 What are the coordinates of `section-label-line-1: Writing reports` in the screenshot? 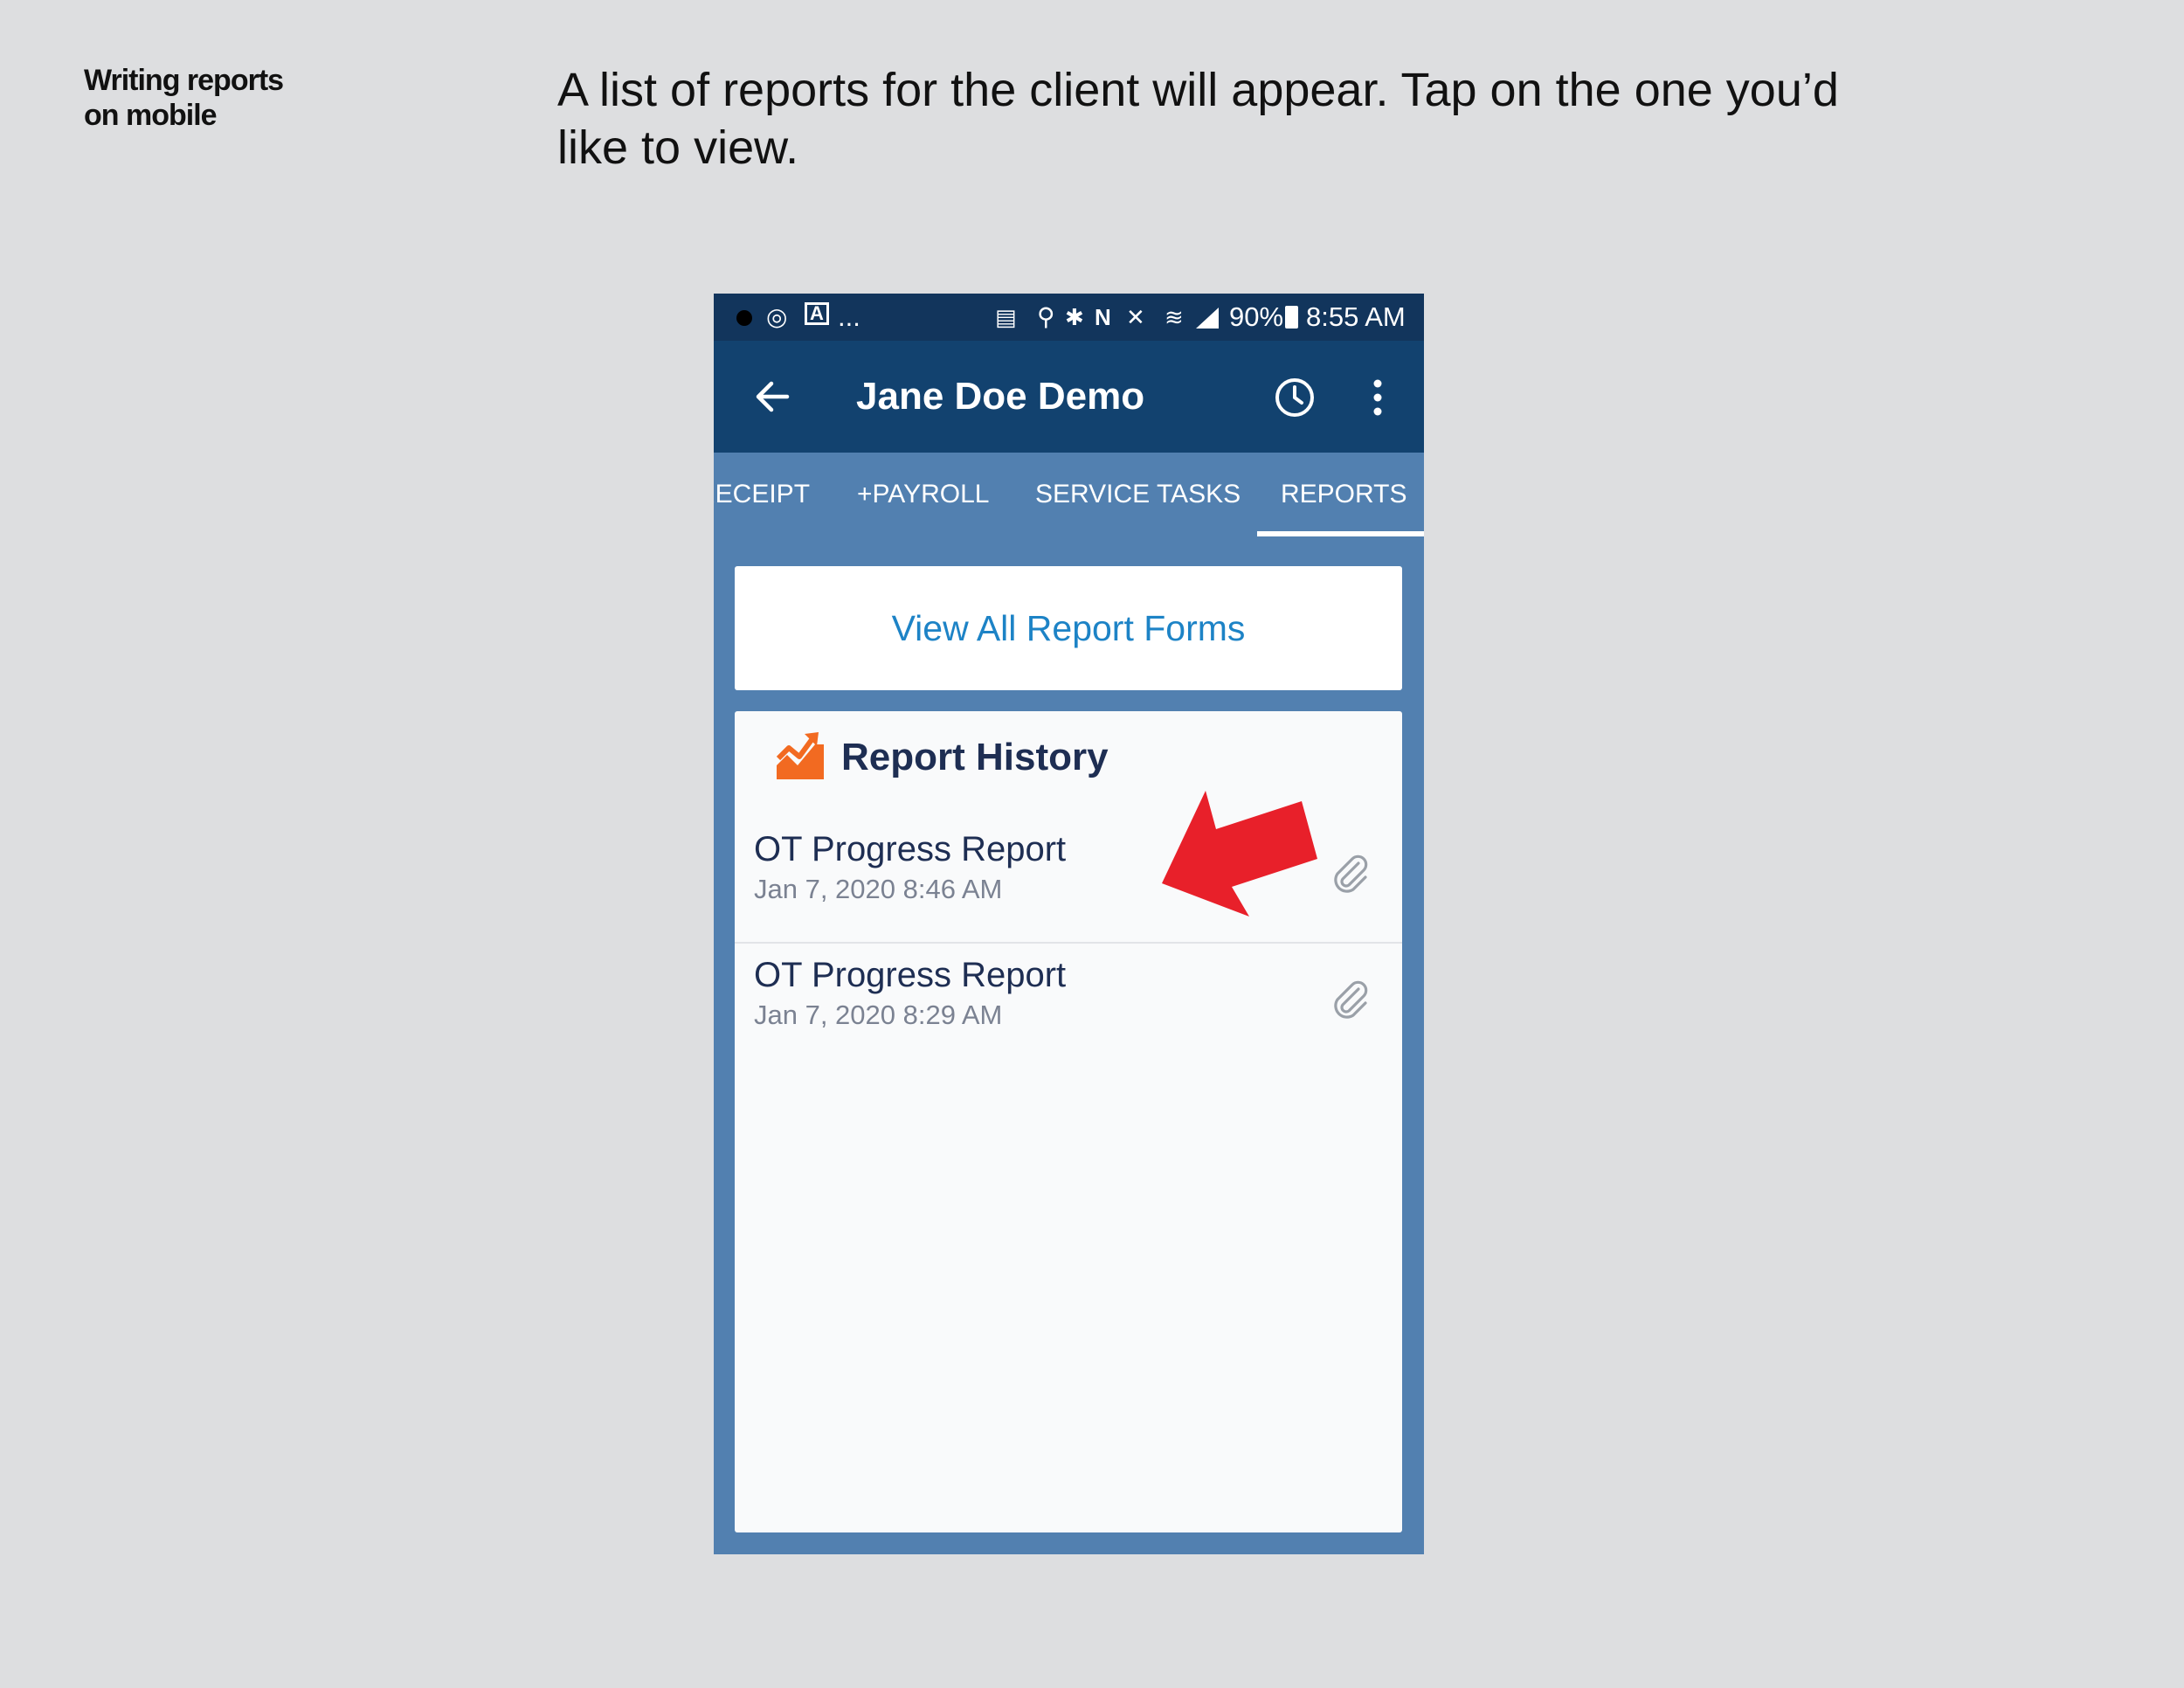 It's located at (184, 80).